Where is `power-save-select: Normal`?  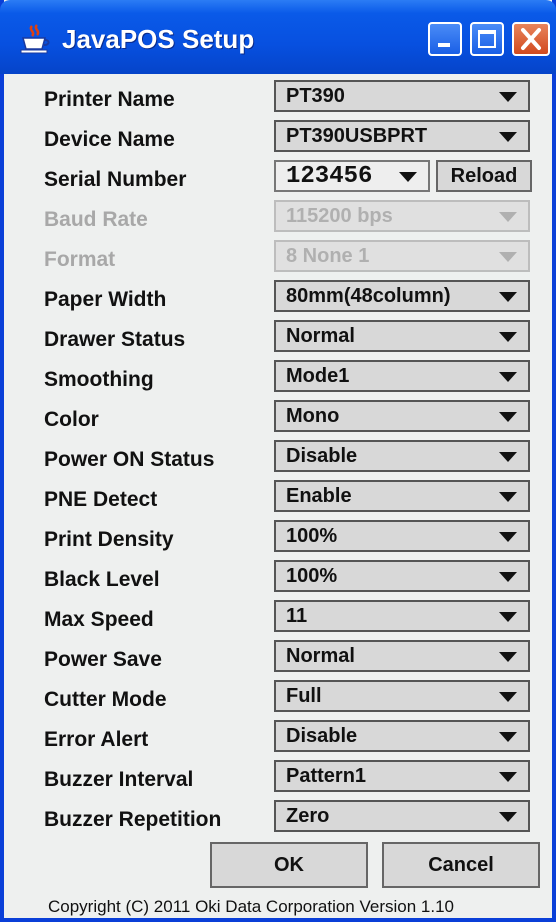 power-save-select: Normal is located at coordinates (402, 656).